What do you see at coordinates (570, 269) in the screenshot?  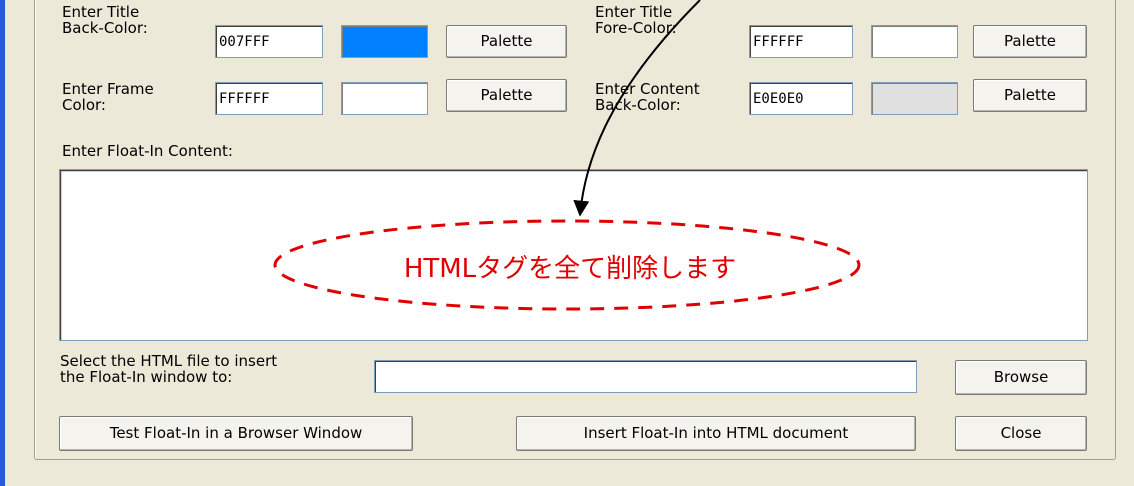 I see `annotation-text: HTMLタグを全て削除します` at bounding box center [570, 269].